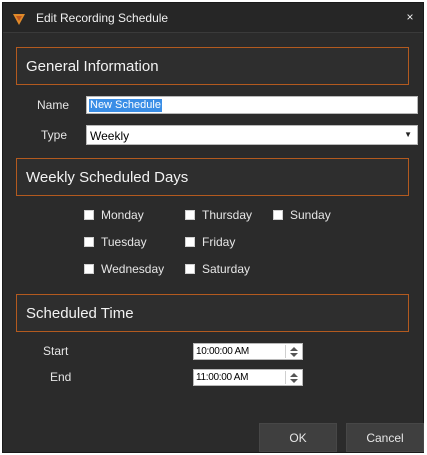  Describe the element at coordinates (298, 437) in the screenshot. I see `ok-button: OK` at that location.